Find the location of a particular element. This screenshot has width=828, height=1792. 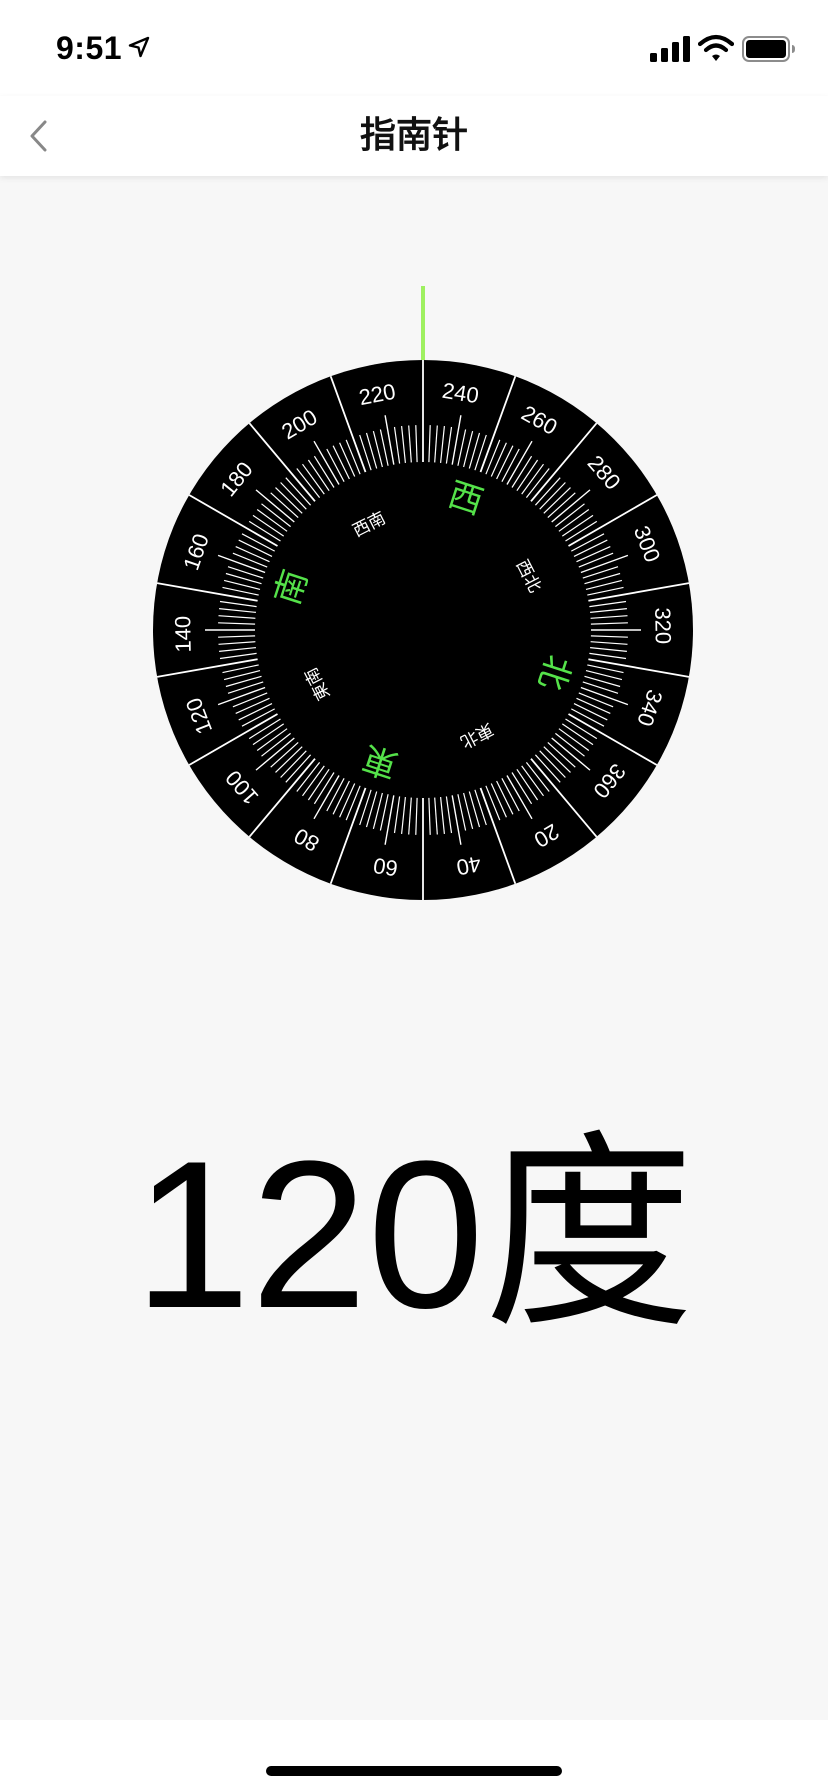

home-indicator-area is located at coordinates (414, 1756).